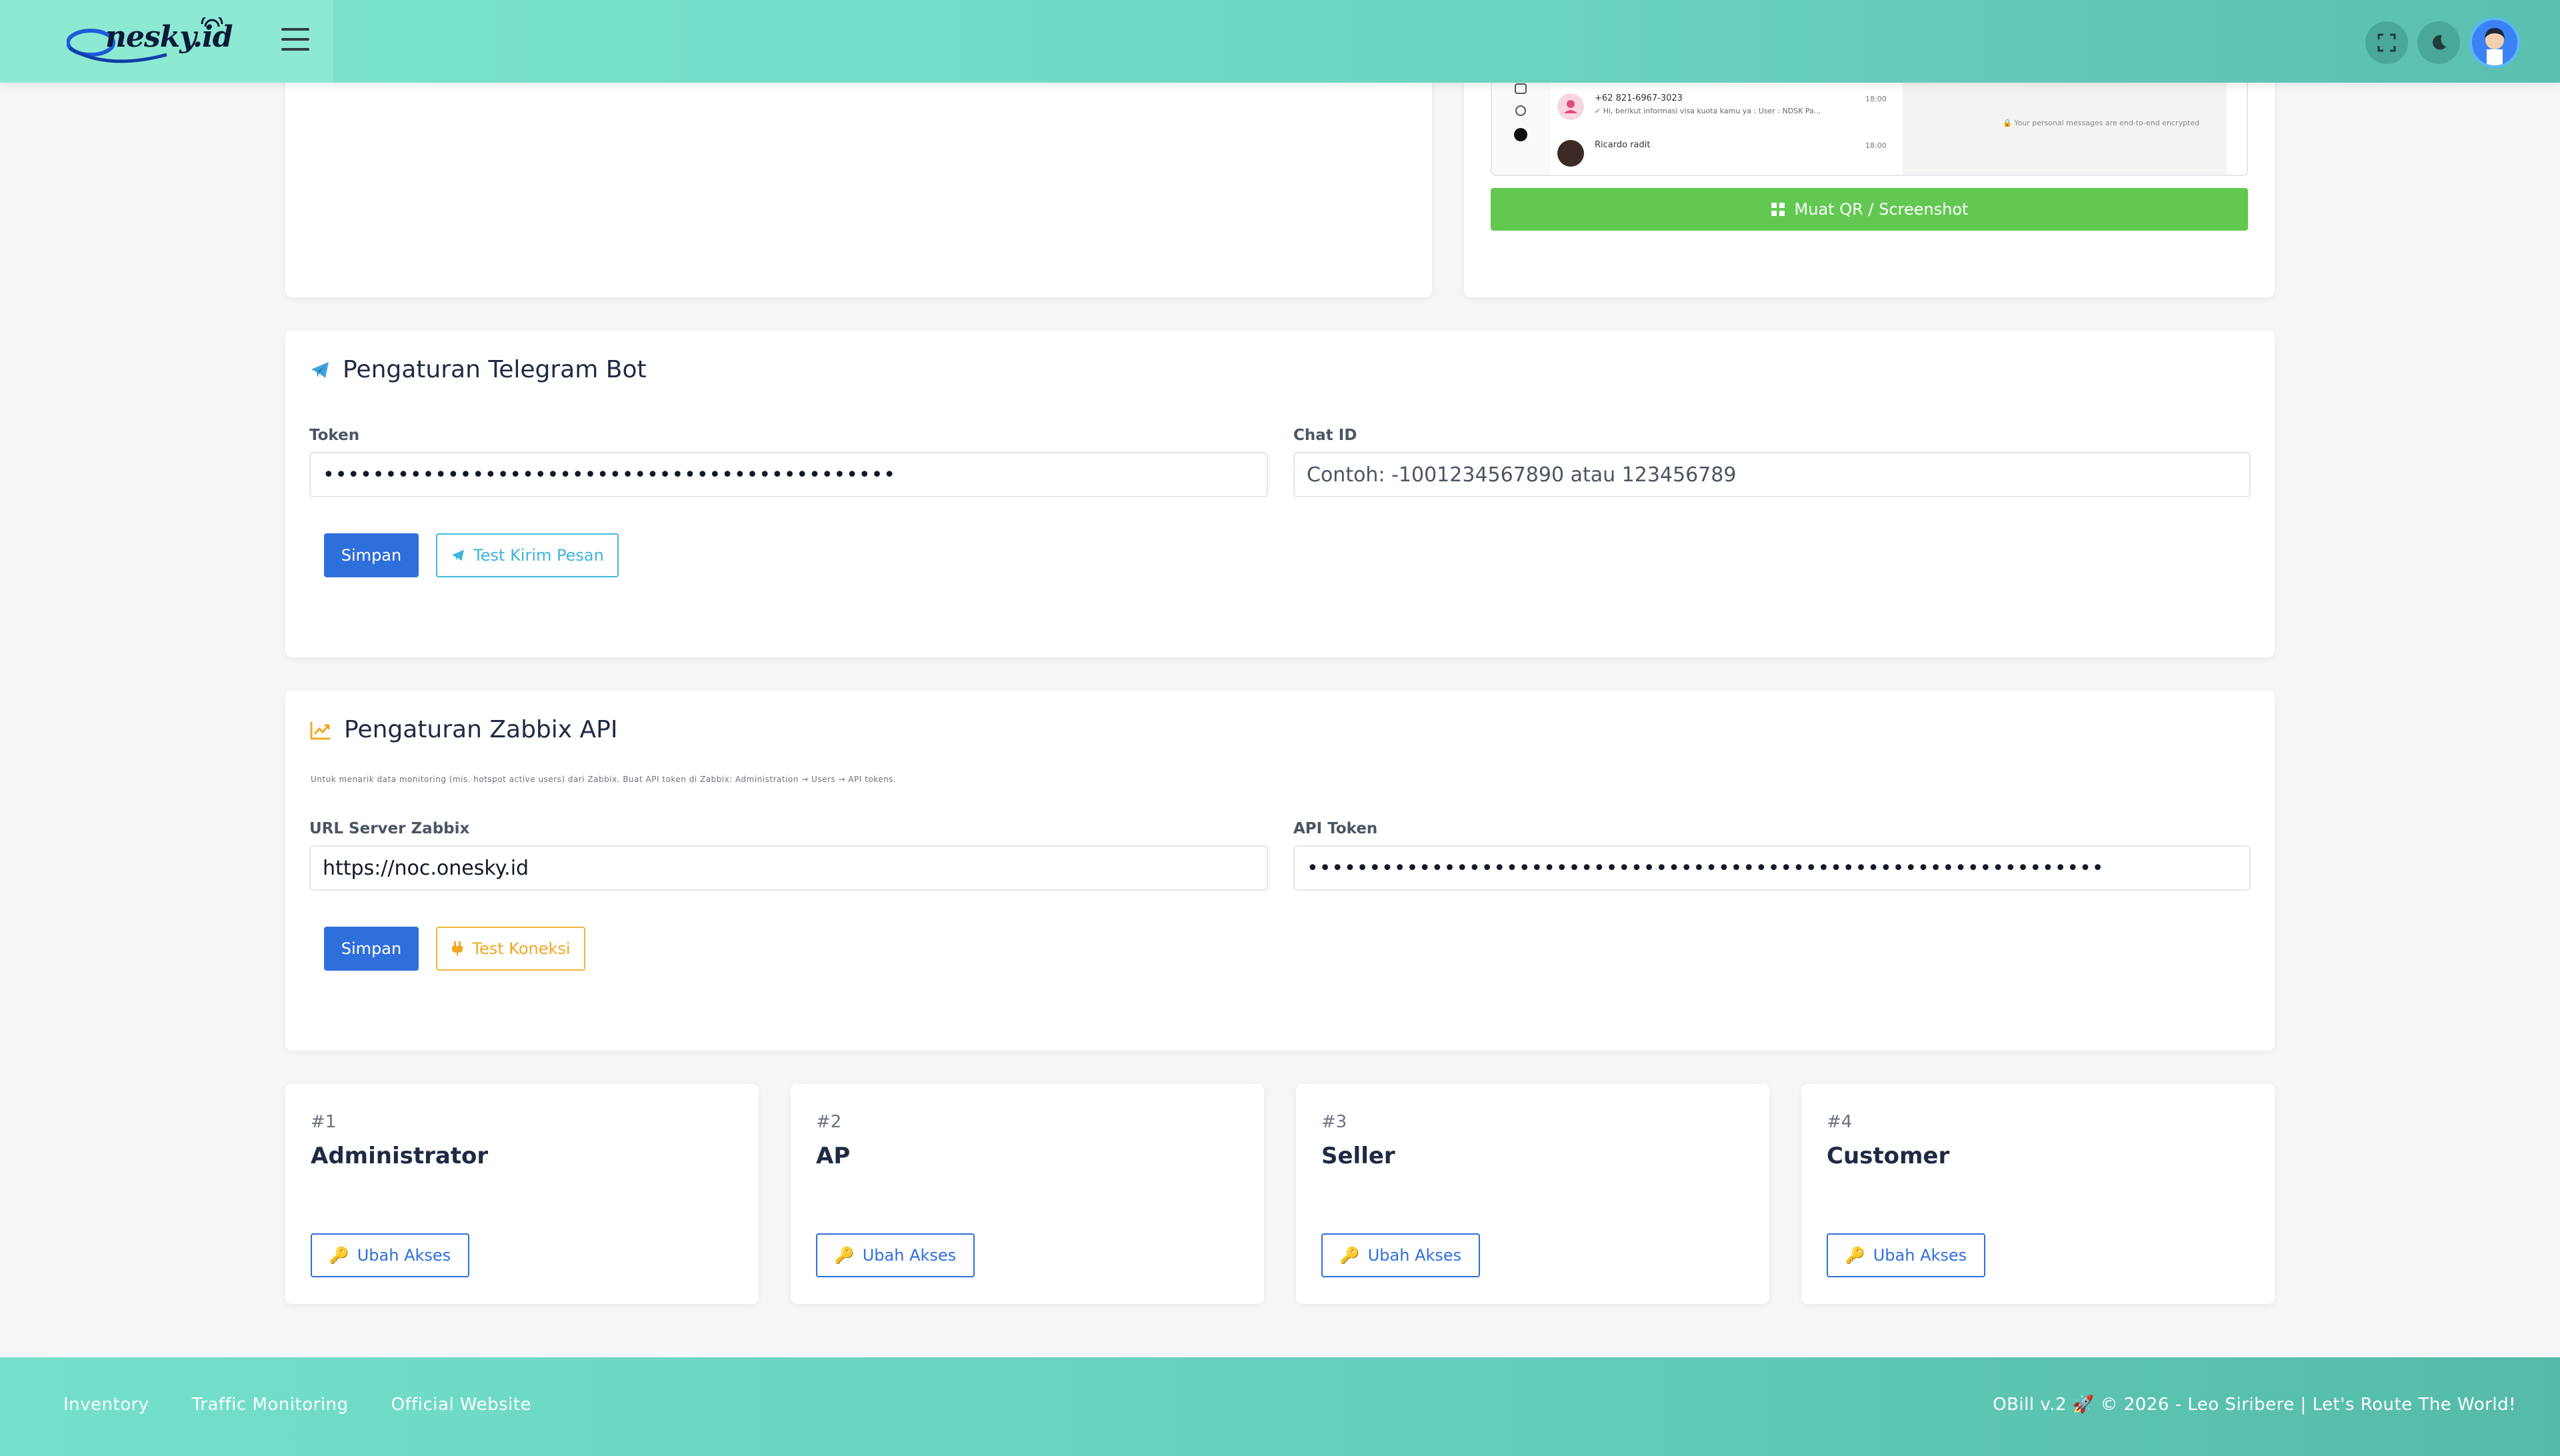 The image size is (2560, 1456). I want to click on zabbix-url-input: https://noc.onesky.id, so click(788, 868).